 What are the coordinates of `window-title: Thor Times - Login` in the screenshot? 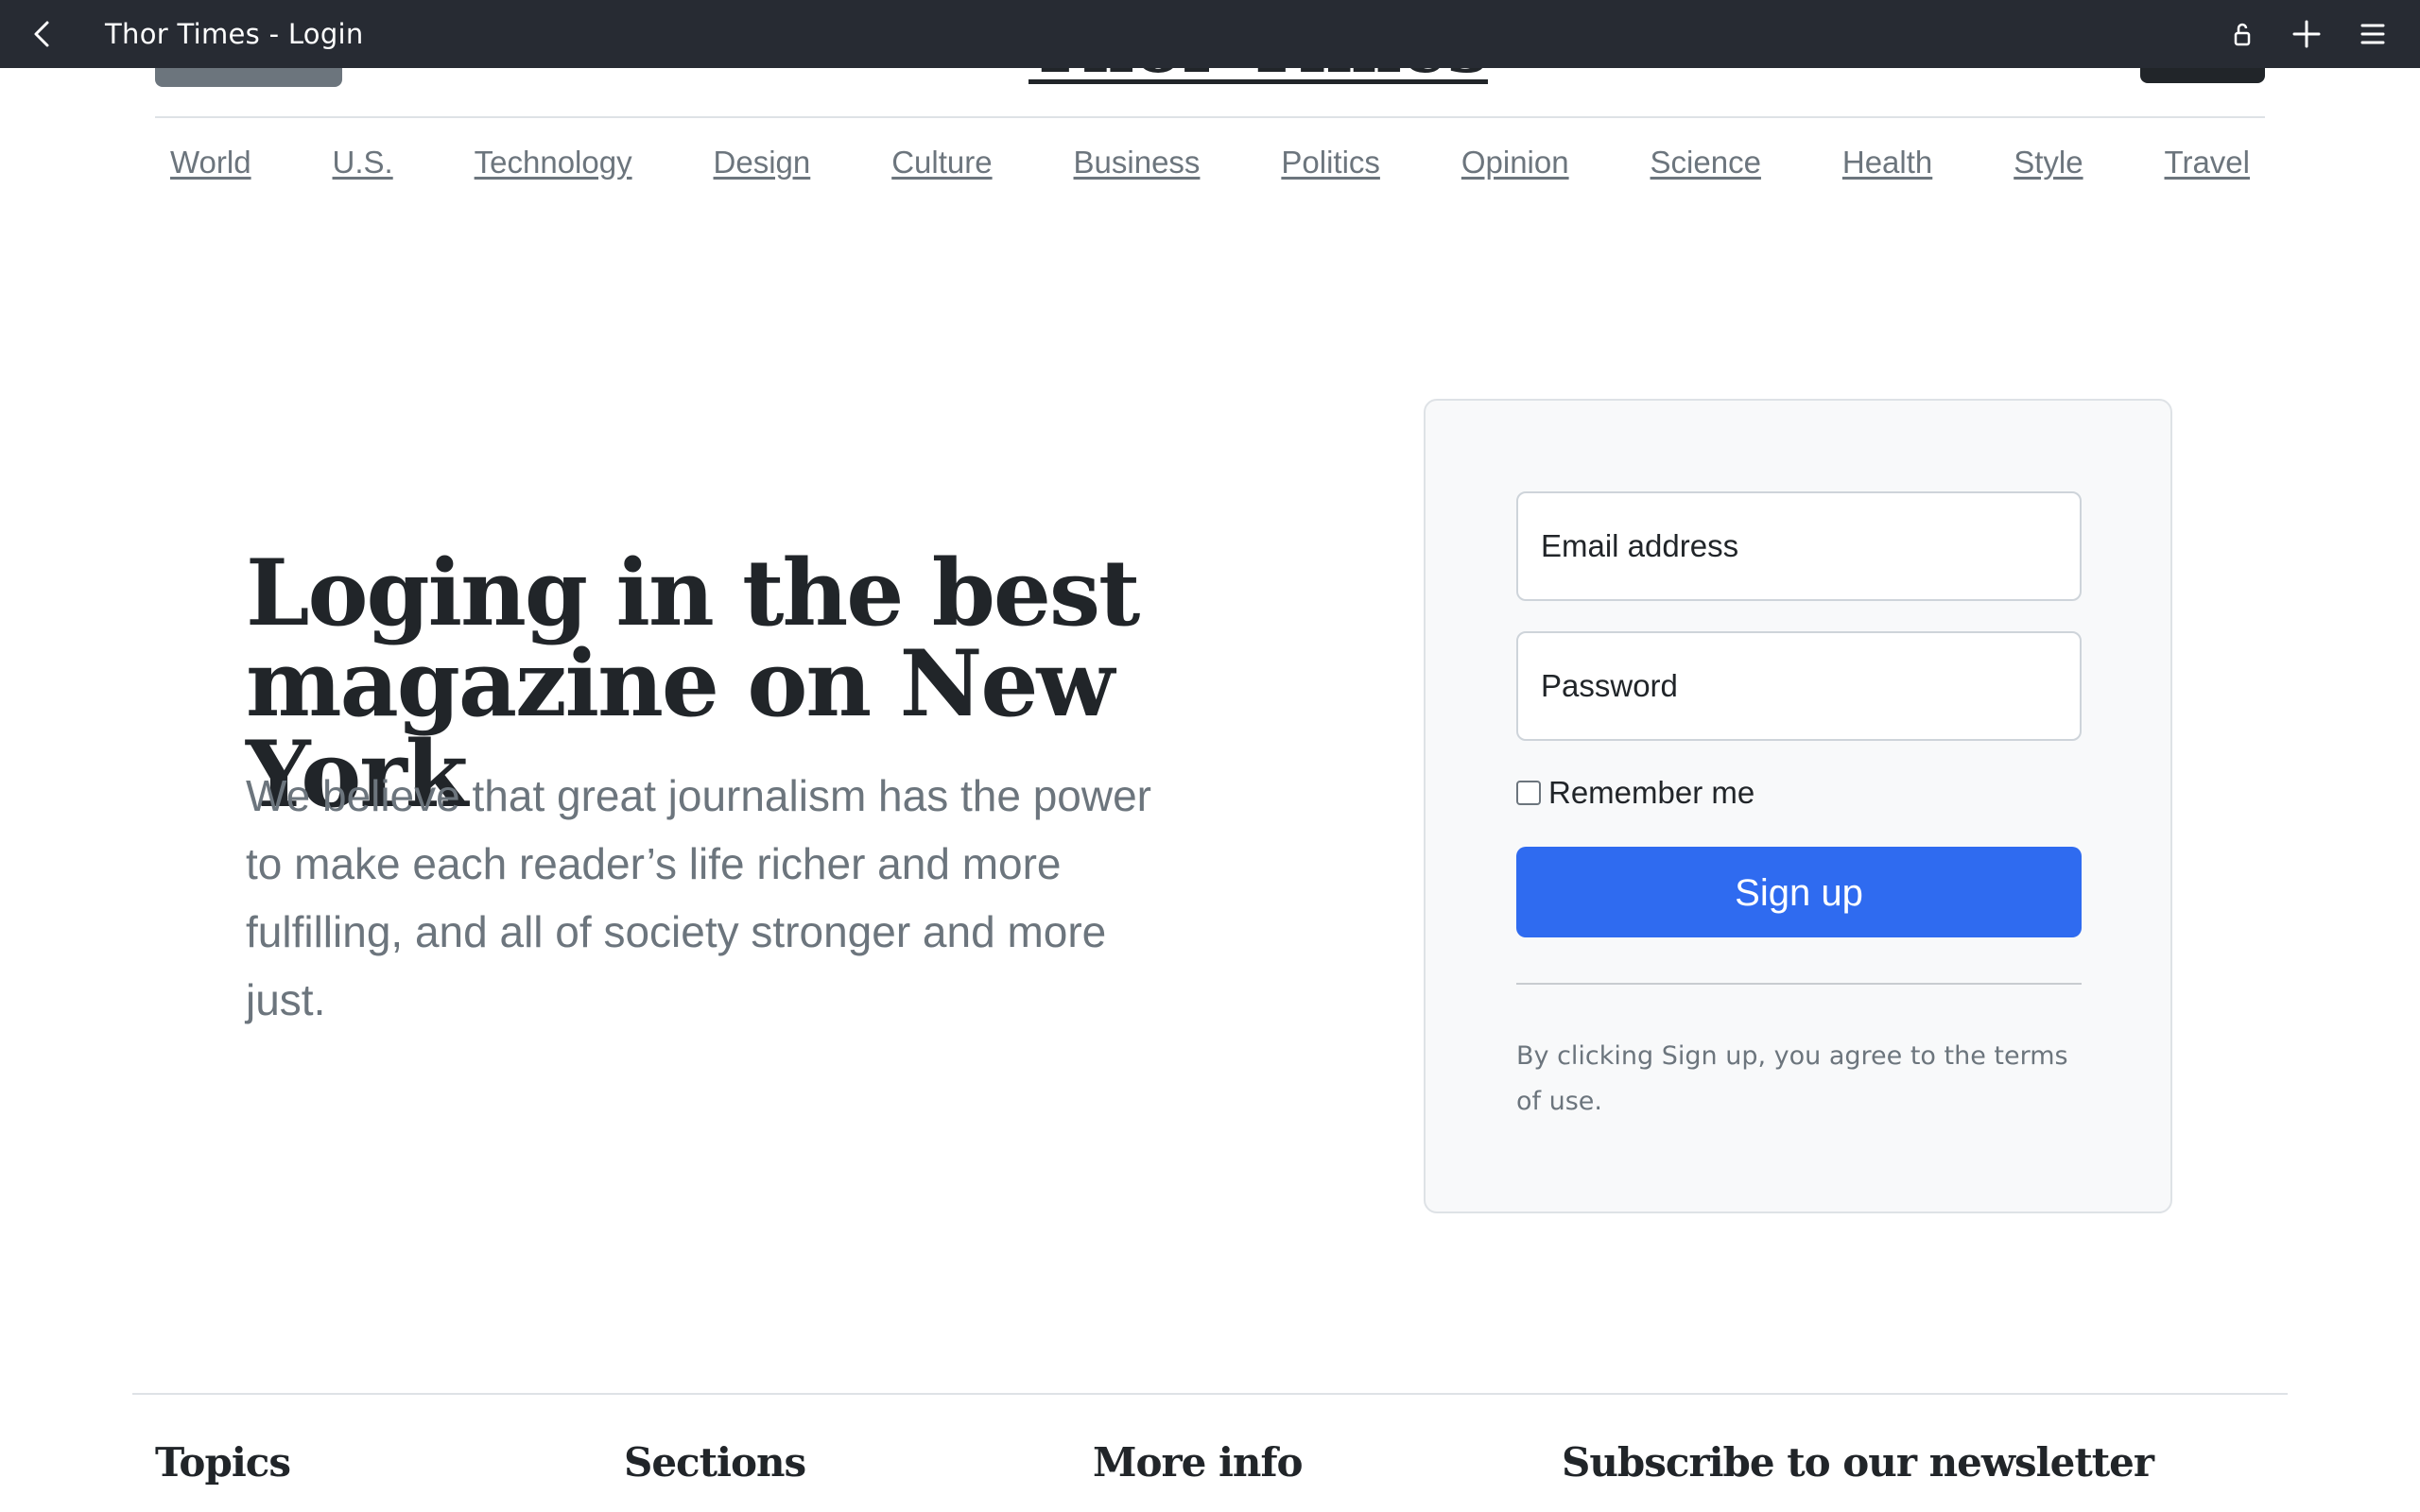 It's located at (234, 34).